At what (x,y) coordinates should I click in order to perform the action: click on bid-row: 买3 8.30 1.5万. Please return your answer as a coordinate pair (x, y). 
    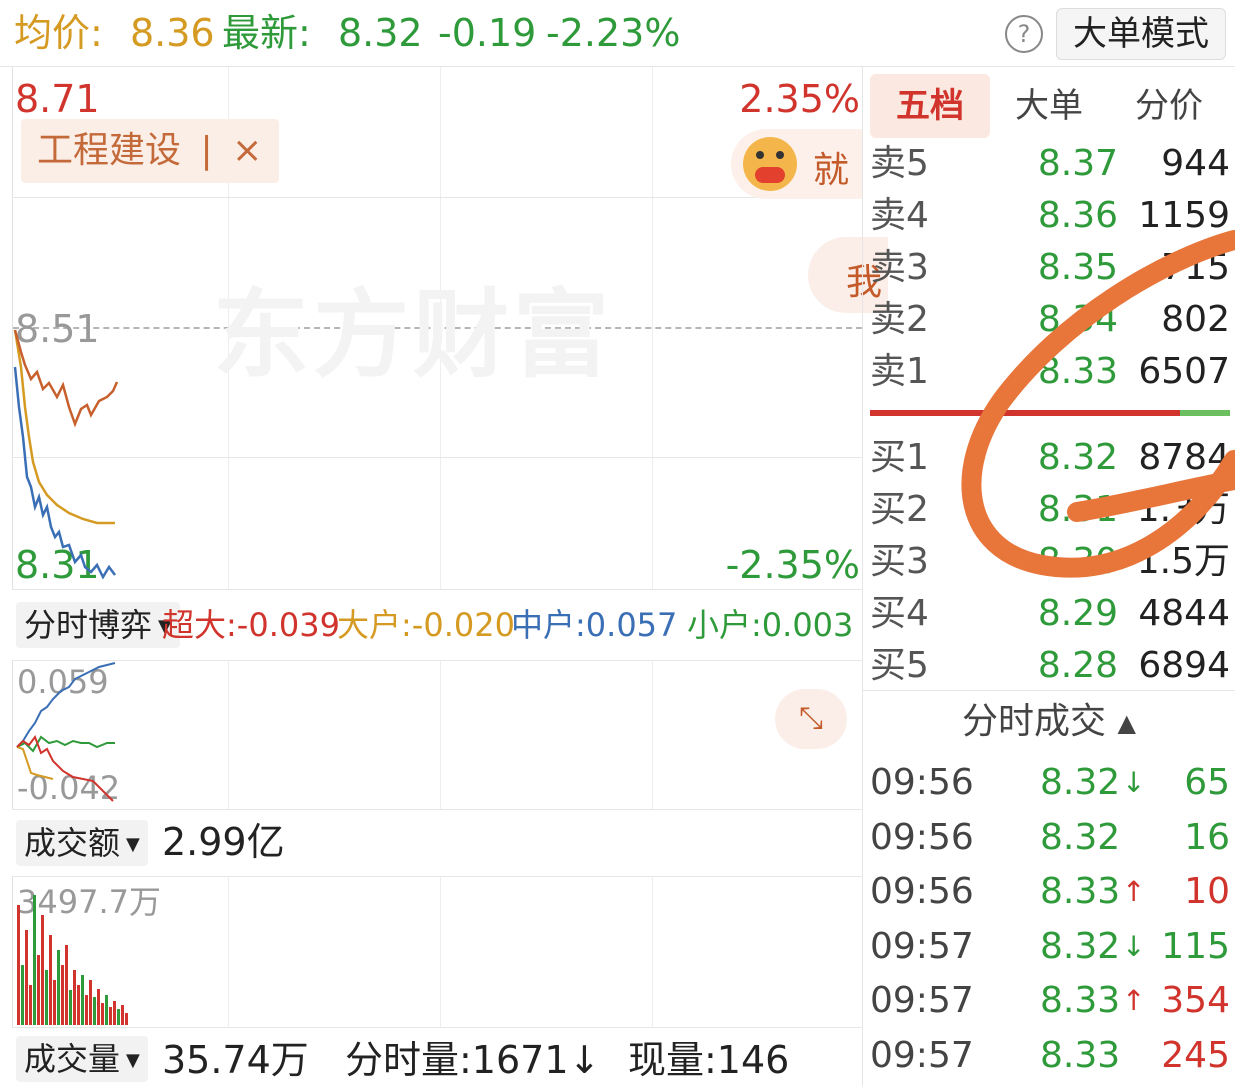
    Looking at the image, I should click on (1050, 562).